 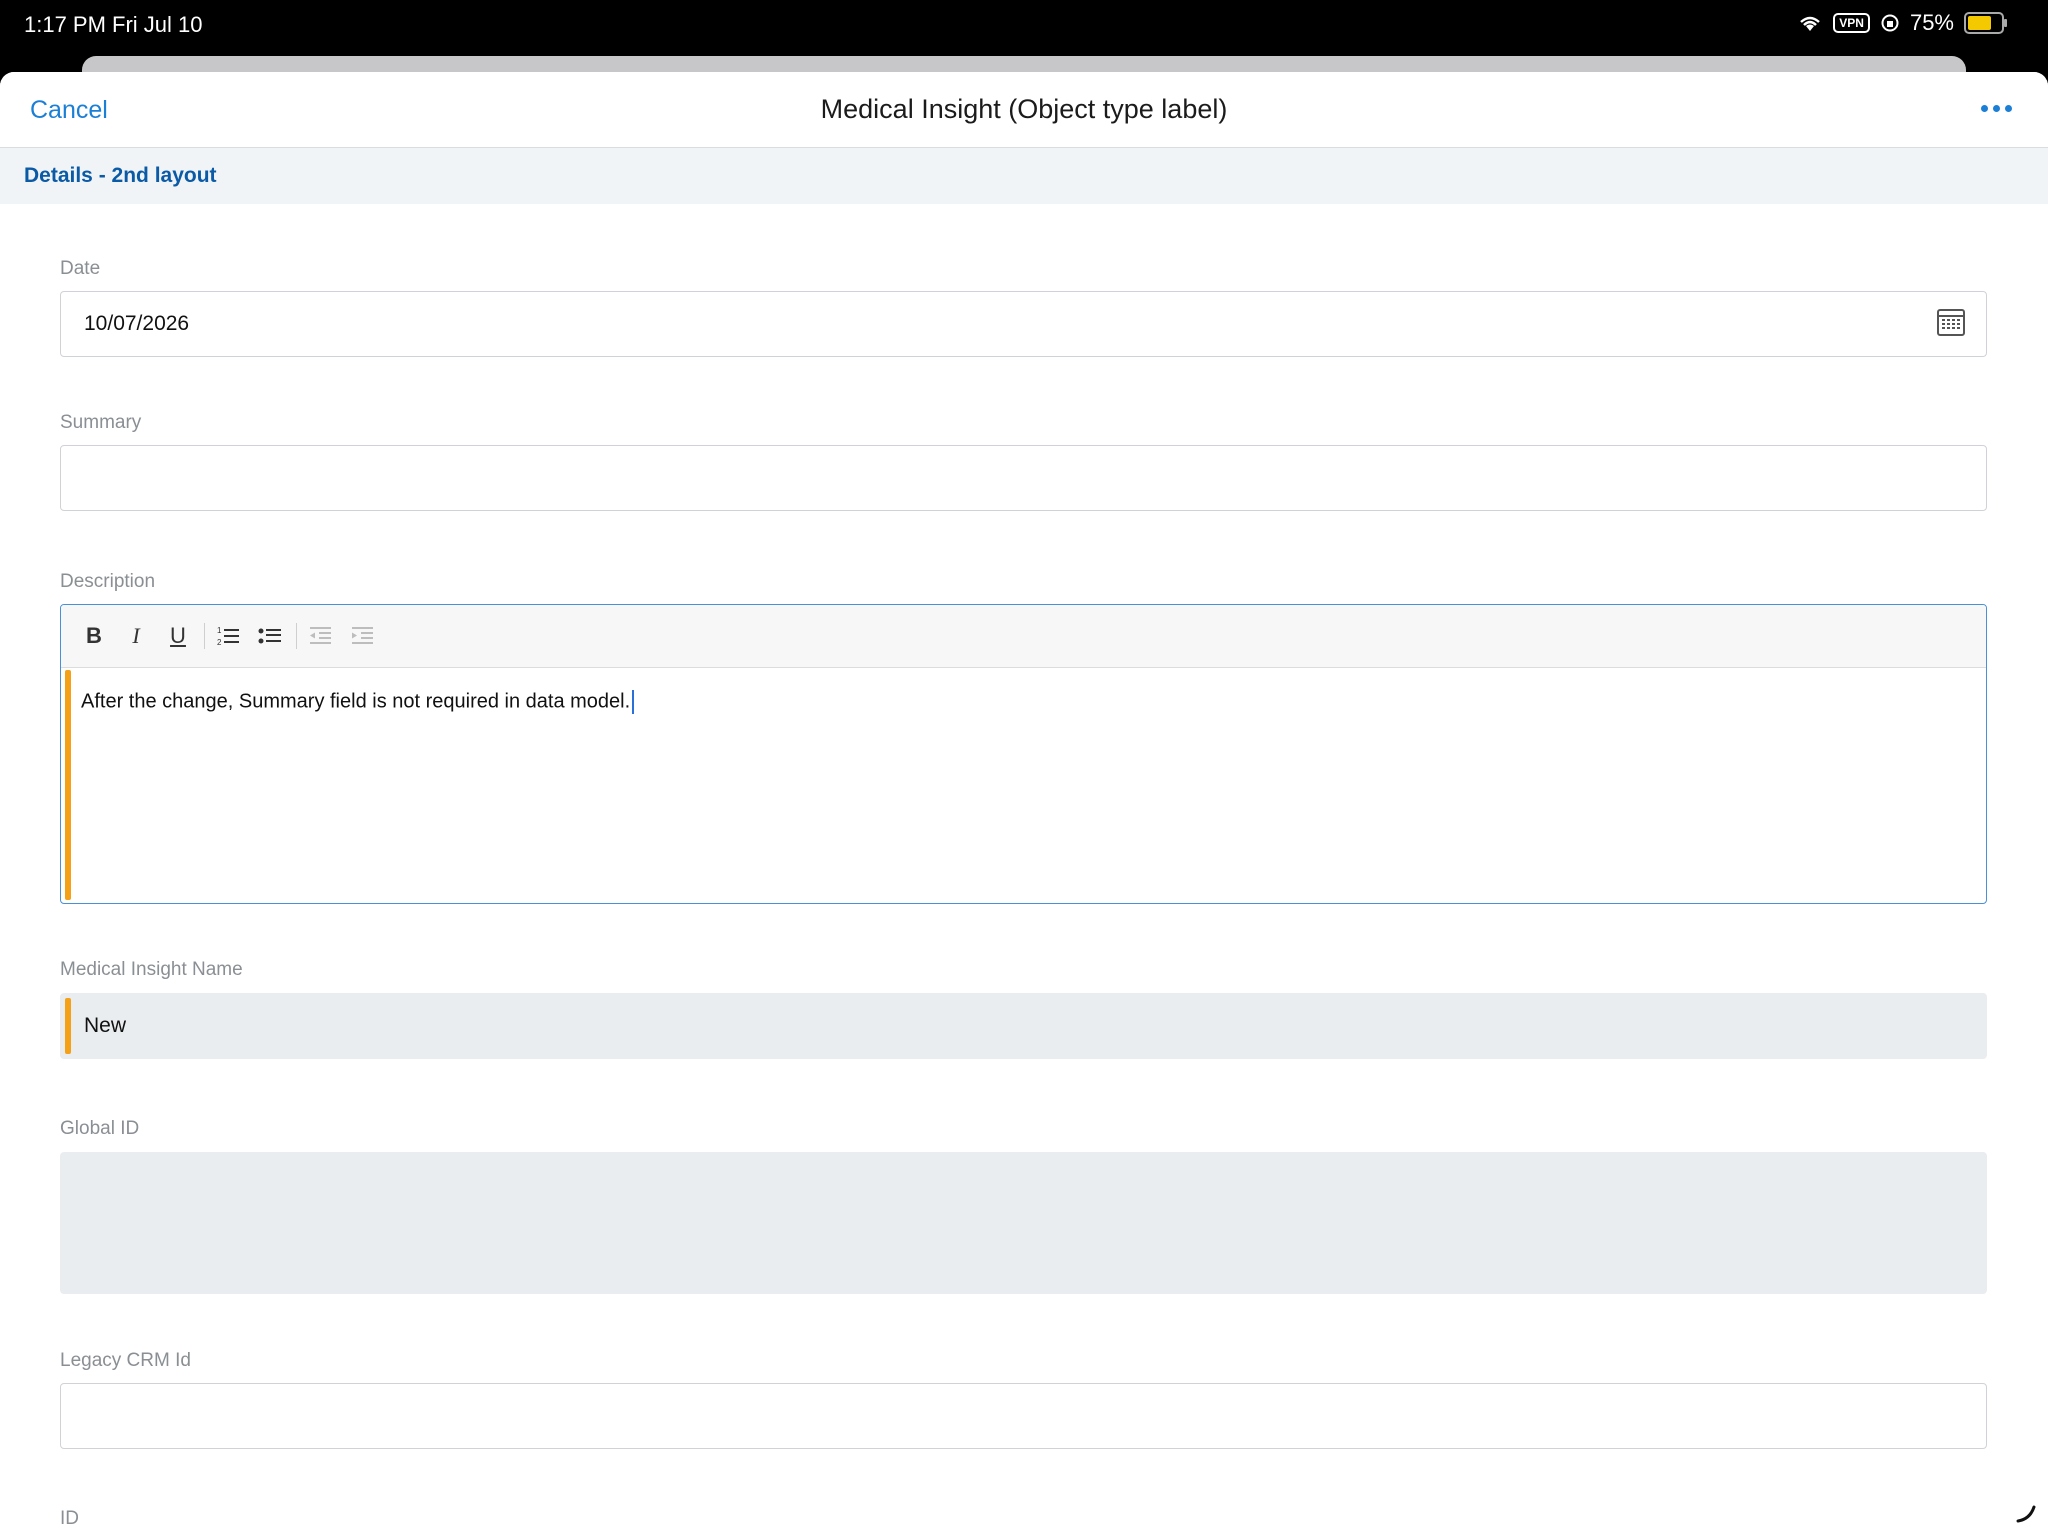 What do you see at coordinates (136, 636) in the screenshot?
I see `italic-button: I` at bounding box center [136, 636].